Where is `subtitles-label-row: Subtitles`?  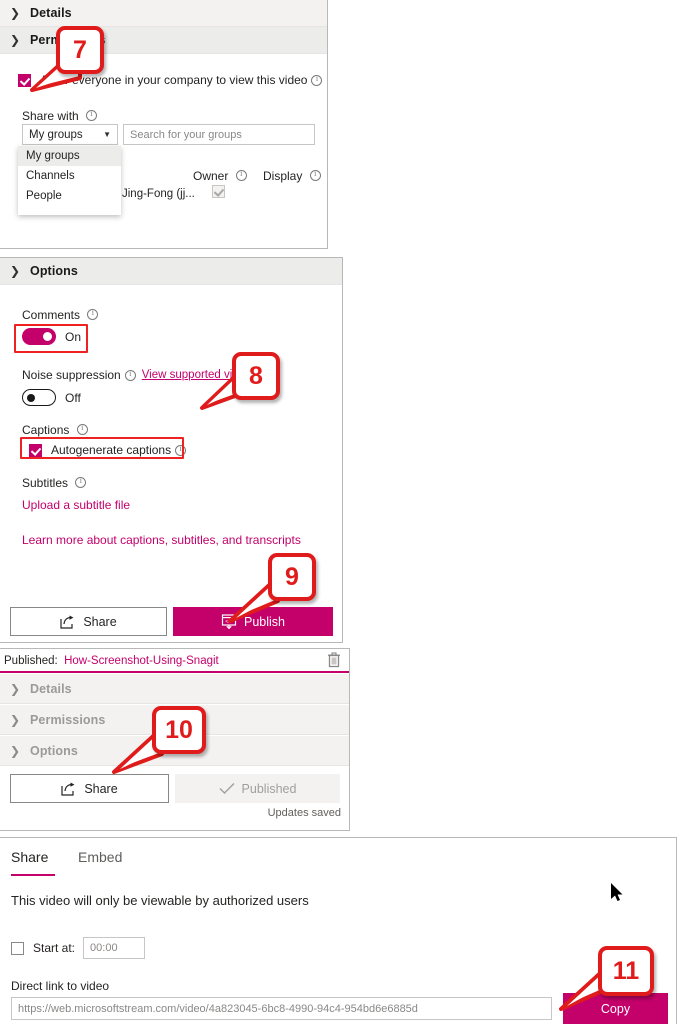
subtitles-label-row: Subtitles is located at coordinates (54, 483).